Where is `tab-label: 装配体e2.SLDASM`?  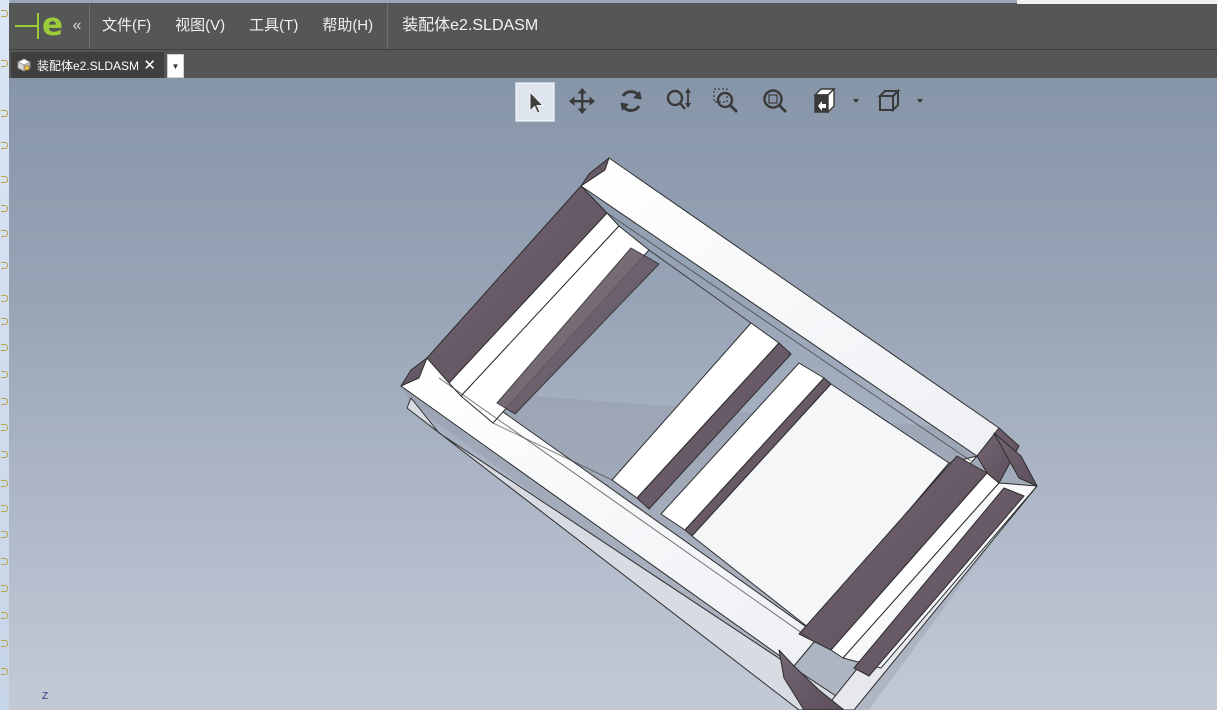 tab-label: 装配体e2.SLDASM is located at coordinates (88, 65).